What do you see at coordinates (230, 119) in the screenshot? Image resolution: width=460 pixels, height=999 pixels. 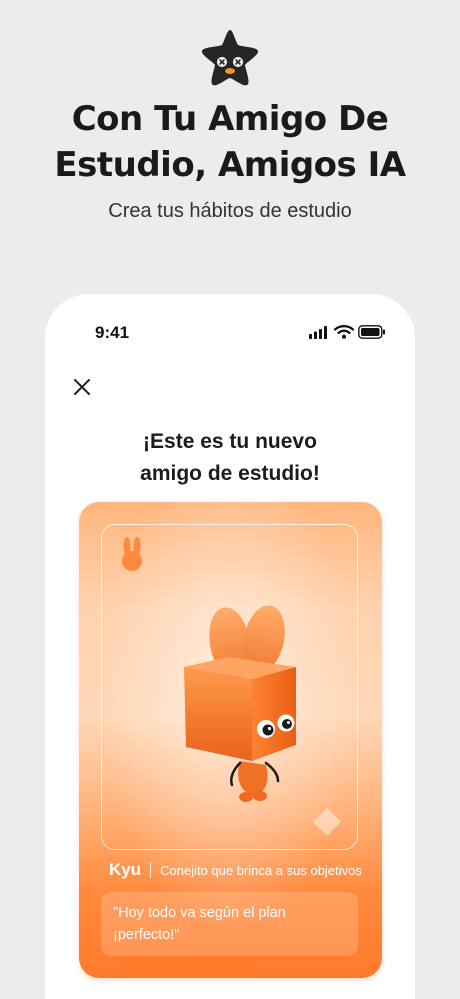 I see `headline-line-1: Con Tu Amigo De` at bounding box center [230, 119].